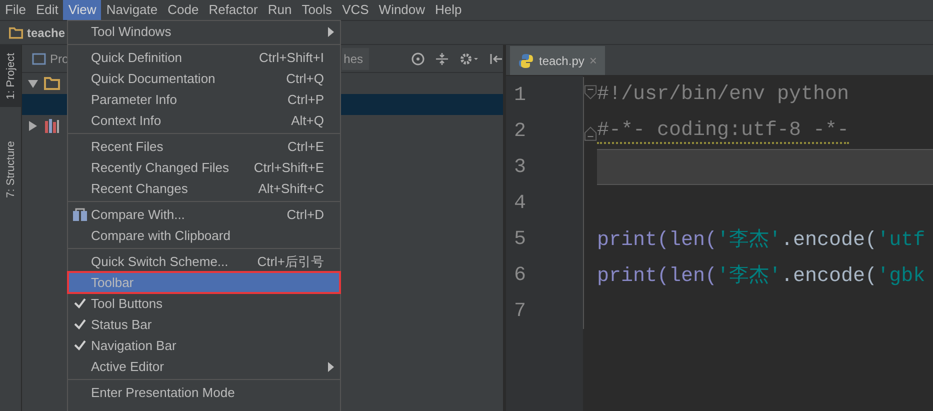  What do you see at coordinates (317, 10) in the screenshot?
I see `menu-bar-item: Tools` at bounding box center [317, 10].